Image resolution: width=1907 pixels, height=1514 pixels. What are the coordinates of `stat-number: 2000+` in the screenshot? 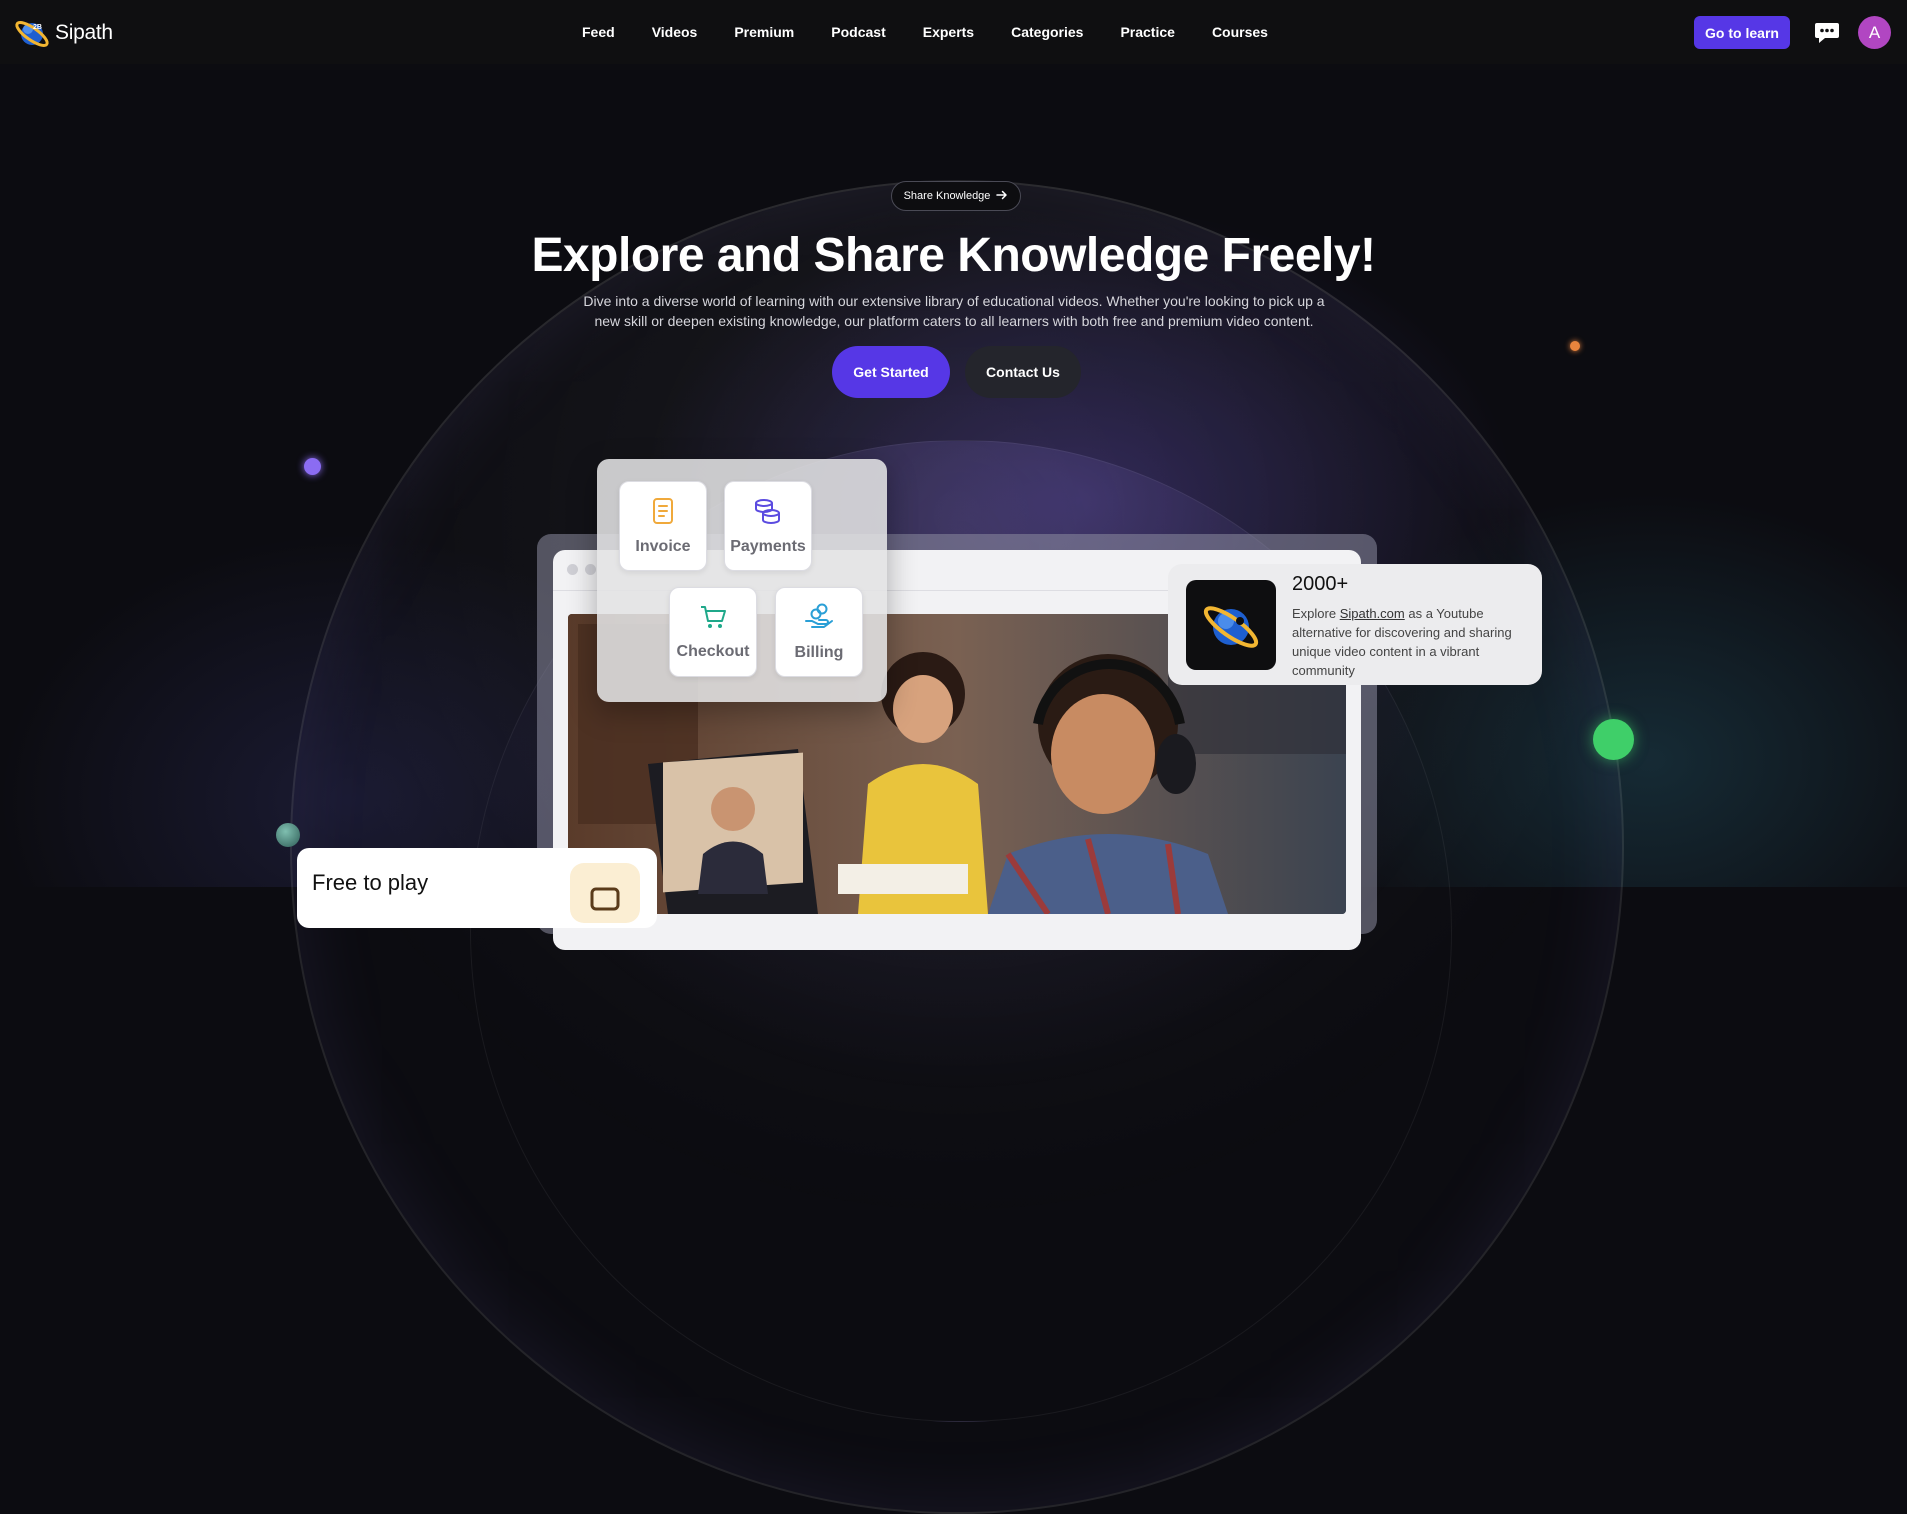 It's located at (1320, 584).